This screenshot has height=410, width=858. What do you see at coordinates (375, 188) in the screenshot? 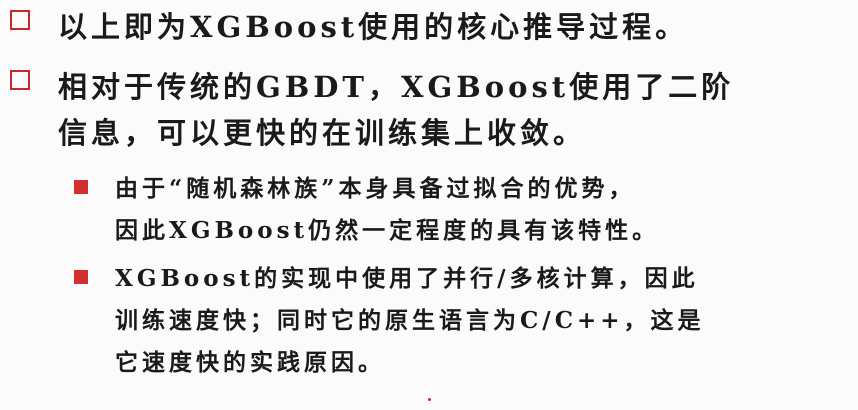
I see `sub-bullet-text-line: 由于“随机森林族”本身具备过拟合的优势，` at bounding box center [375, 188].